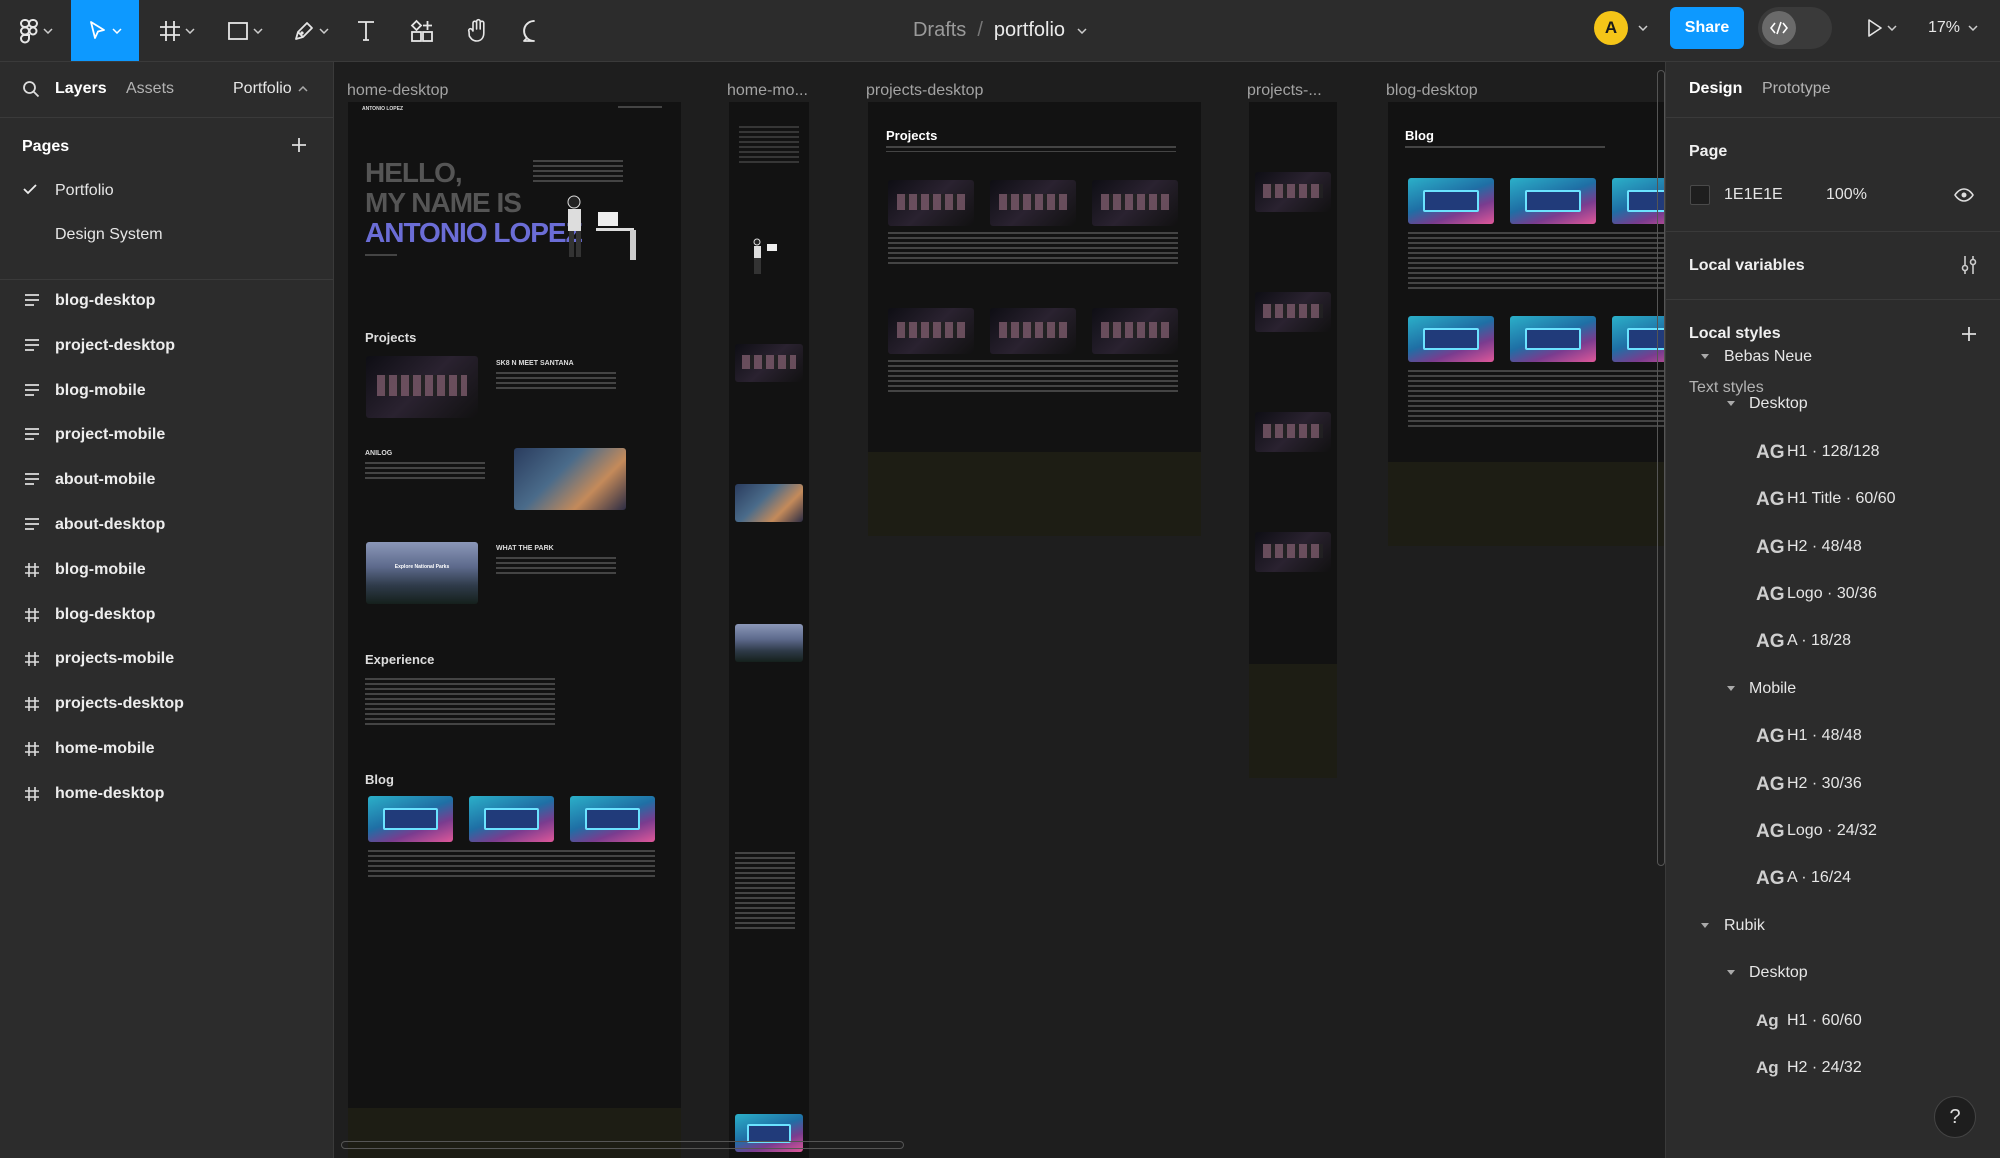  Describe the element at coordinates (622, 1145) in the screenshot. I see `horizontal-scrollbar` at that location.